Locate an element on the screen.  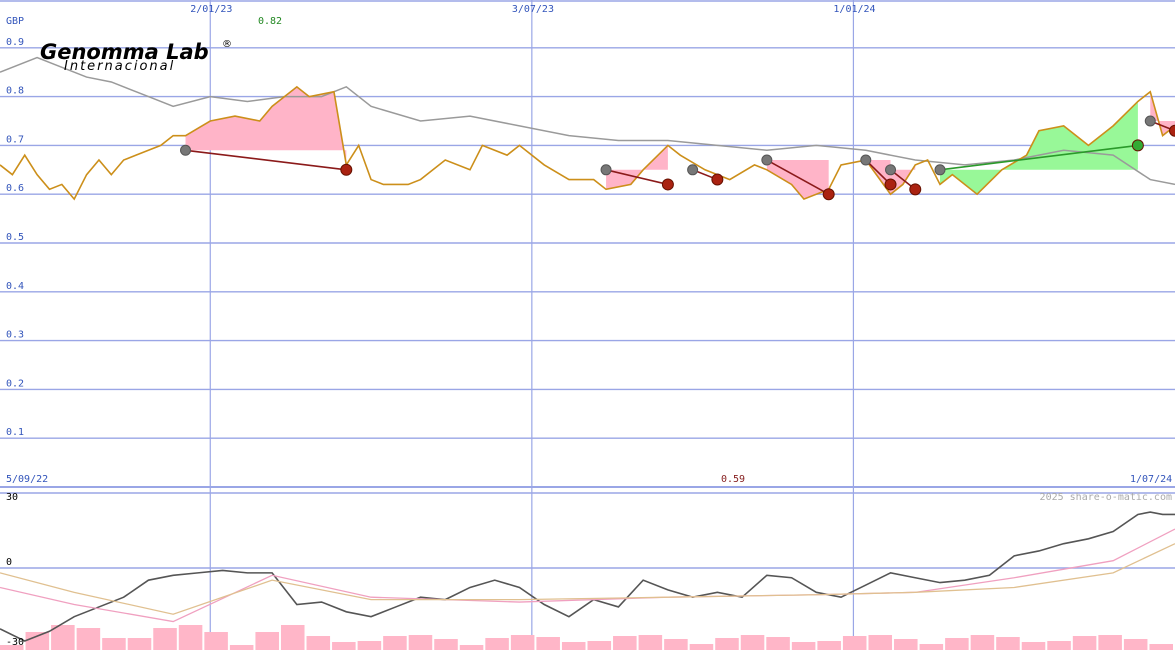
y-tick-label: 0.2 is located at coordinates (15, 383).